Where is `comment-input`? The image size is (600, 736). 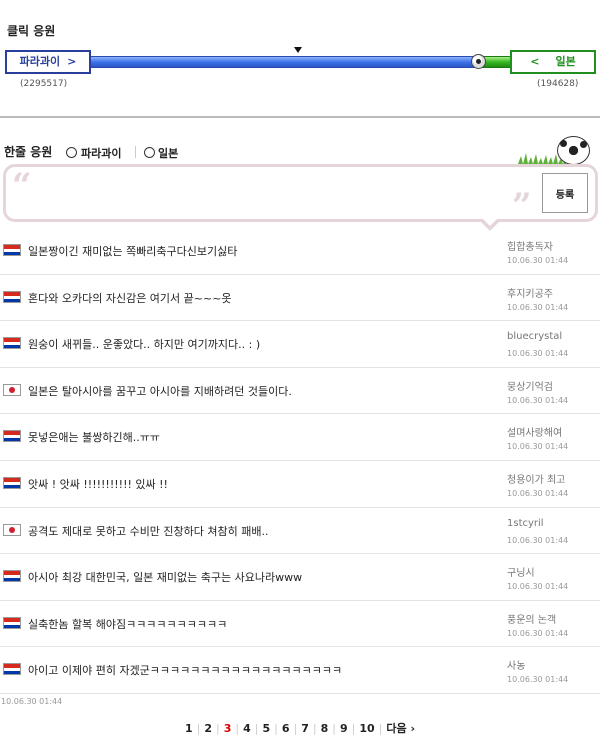 comment-input is located at coordinates (273, 192).